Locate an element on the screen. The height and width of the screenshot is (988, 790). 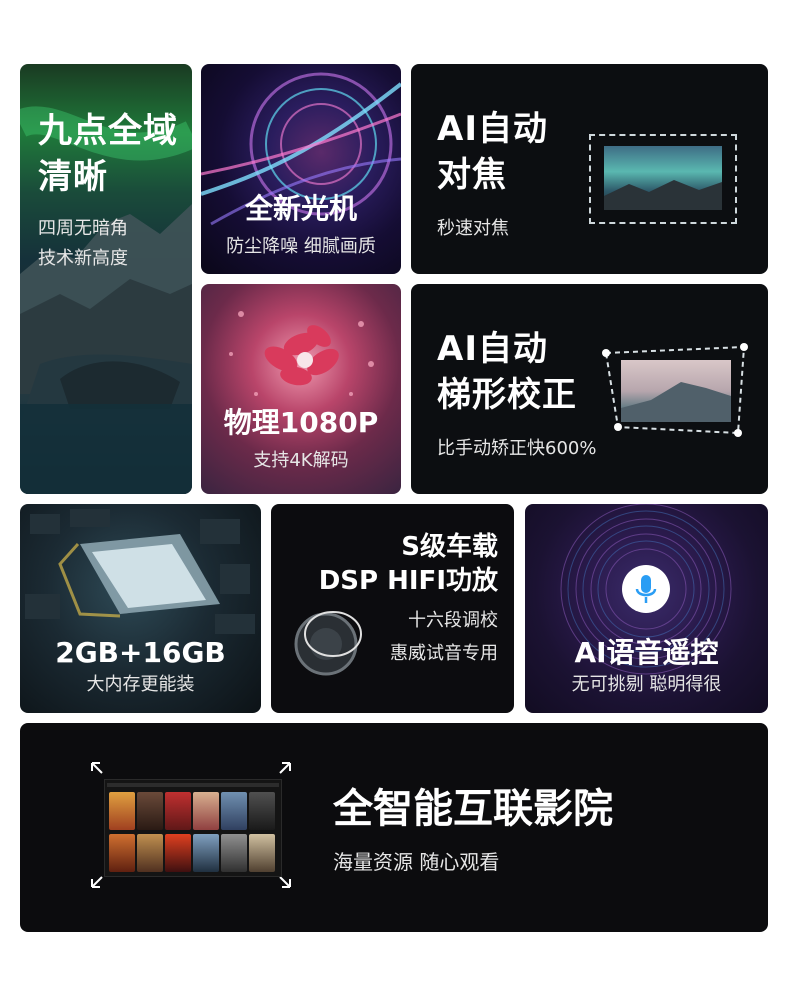
optics-subtitle: 防尘降噪 细腻画质 is located at coordinates (301, 246).